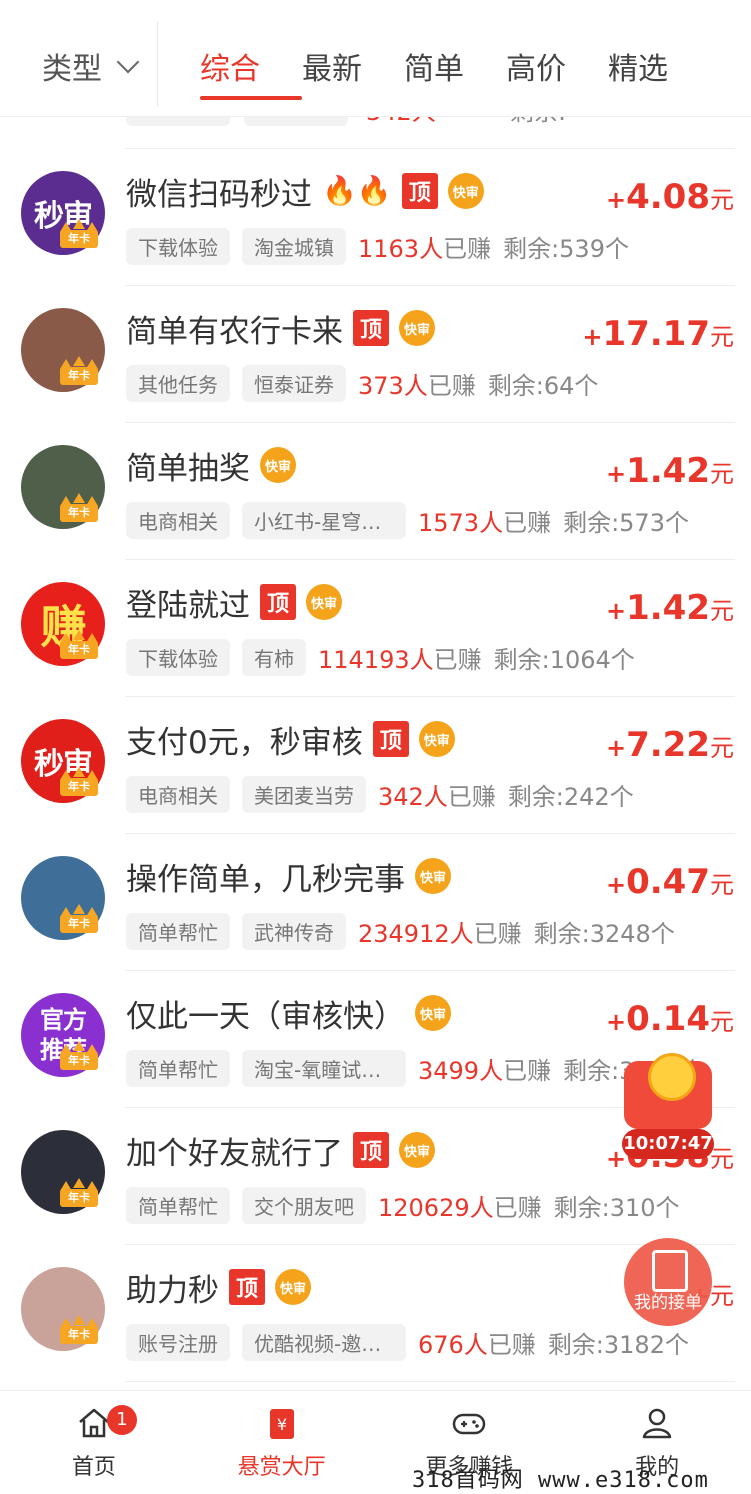 The image size is (751, 1494). Describe the element at coordinates (668, 1282) in the screenshot. I see `my-tasks-float-button: 我的接单` at that location.